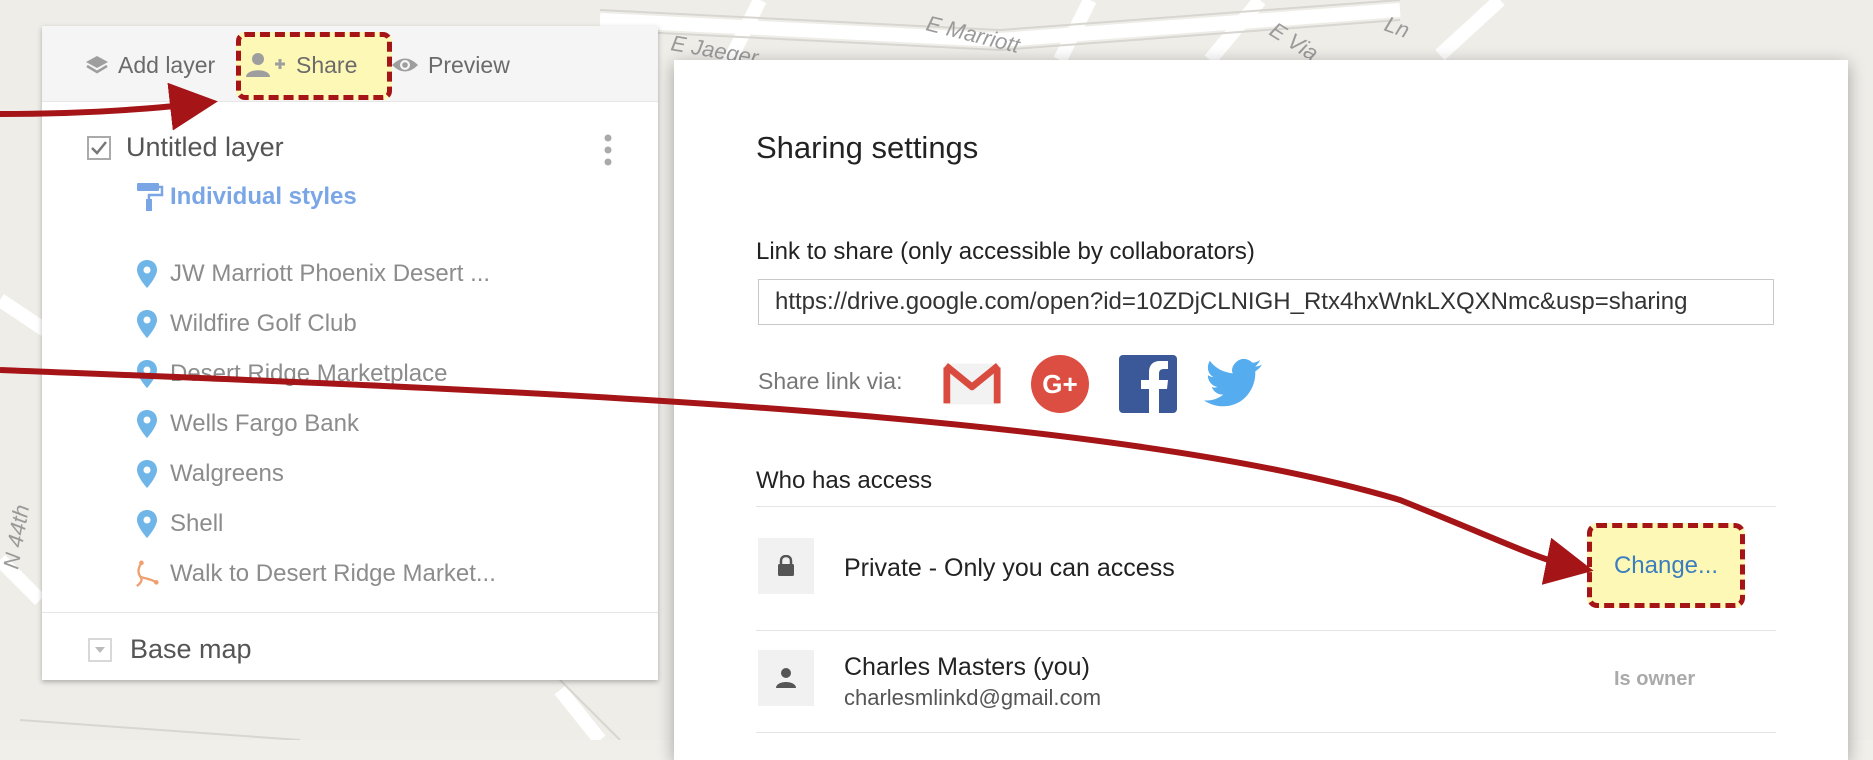 This screenshot has height=760, width=1873. I want to click on layers-icon, so click(97, 65).